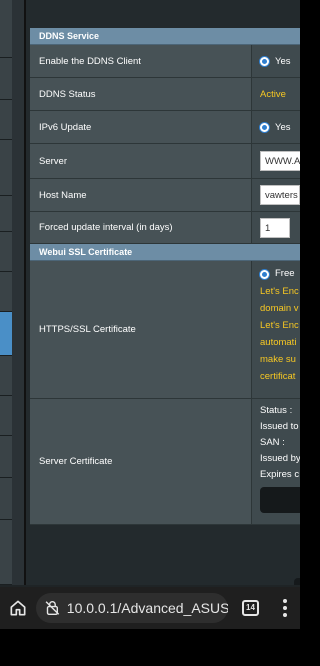 The width and height of the screenshot is (320, 666). I want to click on forced-update-value: 1, so click(276, 227).